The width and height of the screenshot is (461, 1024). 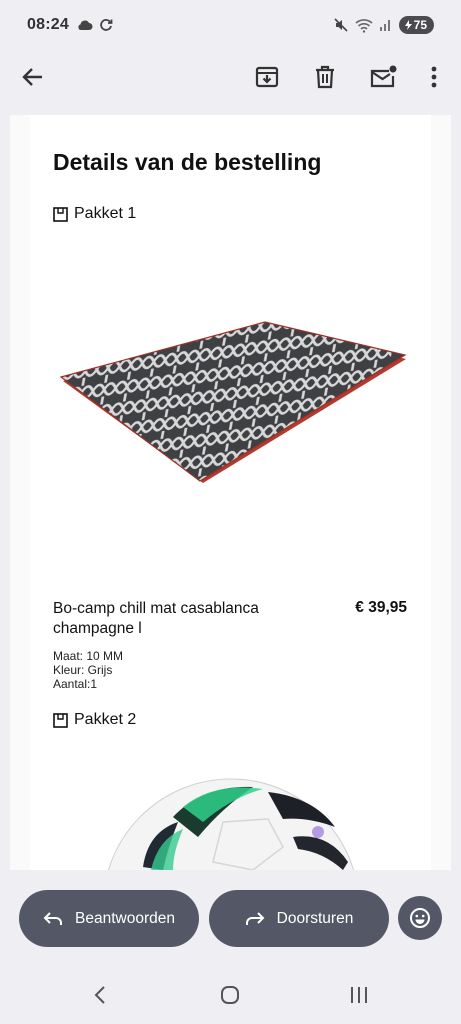 I want to click on delete-icon, so click(x=325, y=77).